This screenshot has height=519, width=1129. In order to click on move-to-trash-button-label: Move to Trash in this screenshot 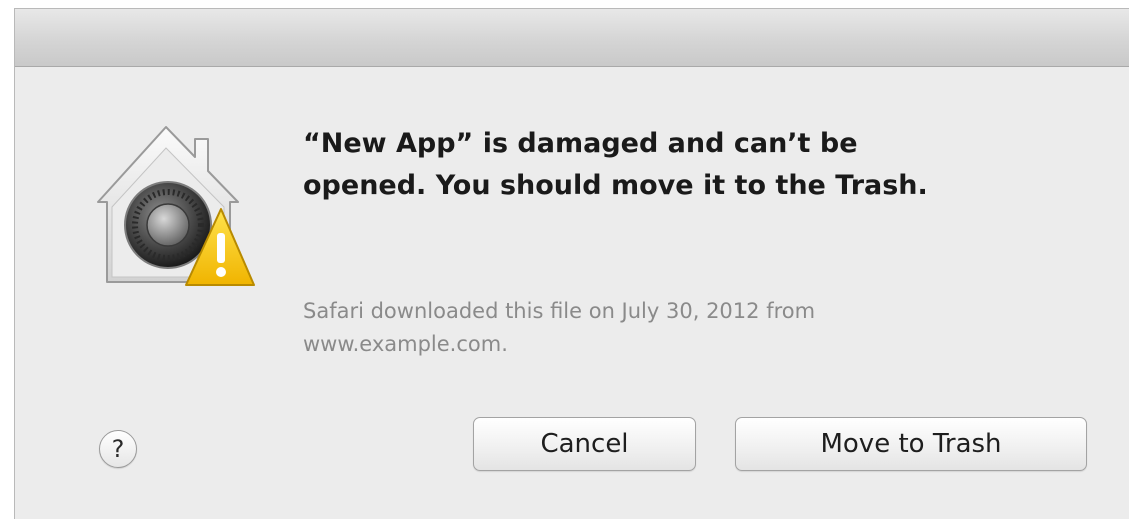, I will do `click(911, 444)`.